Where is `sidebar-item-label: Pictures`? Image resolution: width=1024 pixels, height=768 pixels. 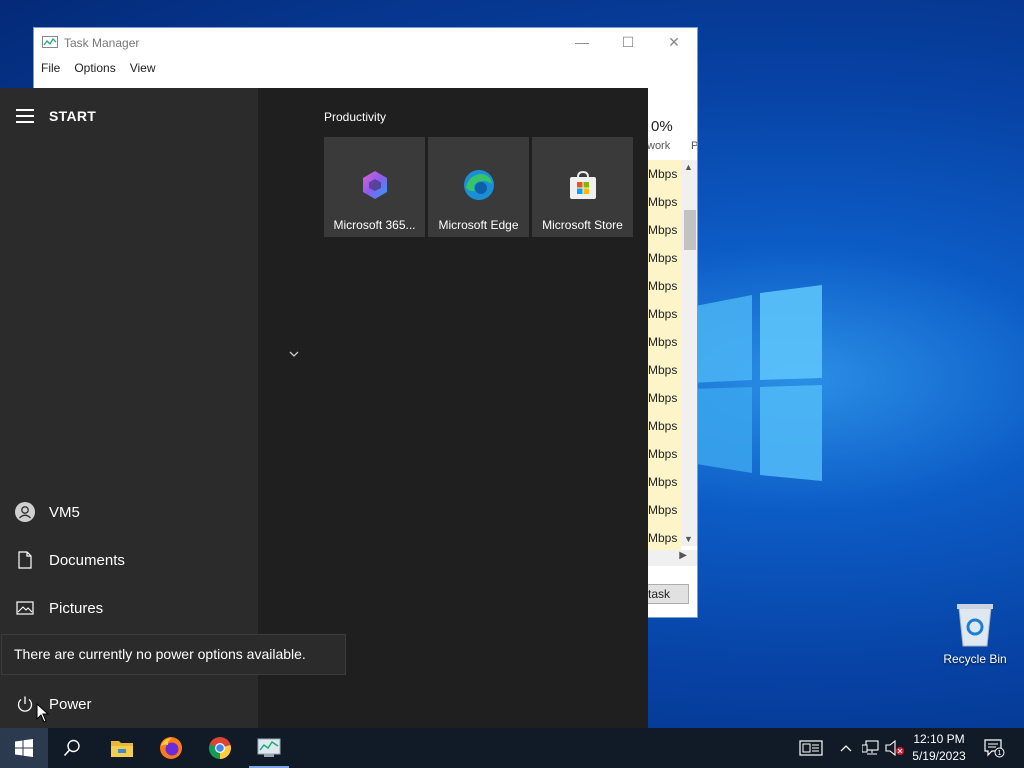
sidebar-item-label: Pictures is located at coordinates (76, 608).